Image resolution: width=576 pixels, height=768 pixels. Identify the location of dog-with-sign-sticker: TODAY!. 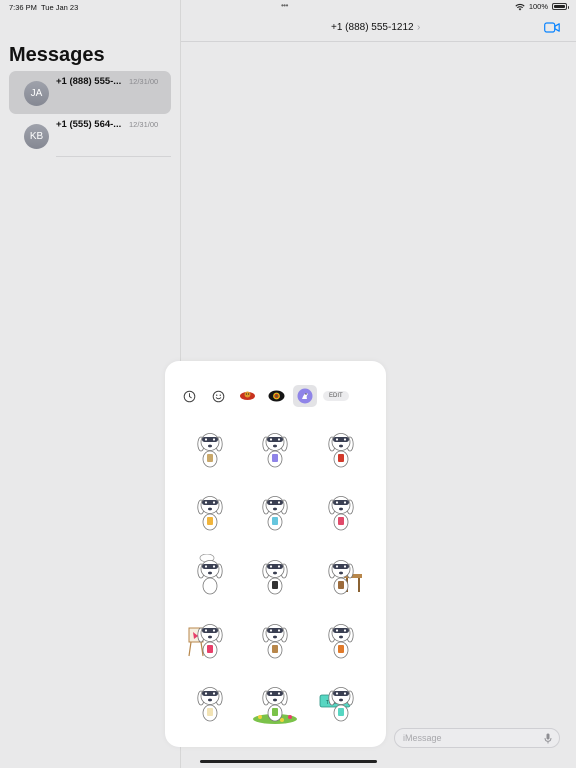
(341, 703).